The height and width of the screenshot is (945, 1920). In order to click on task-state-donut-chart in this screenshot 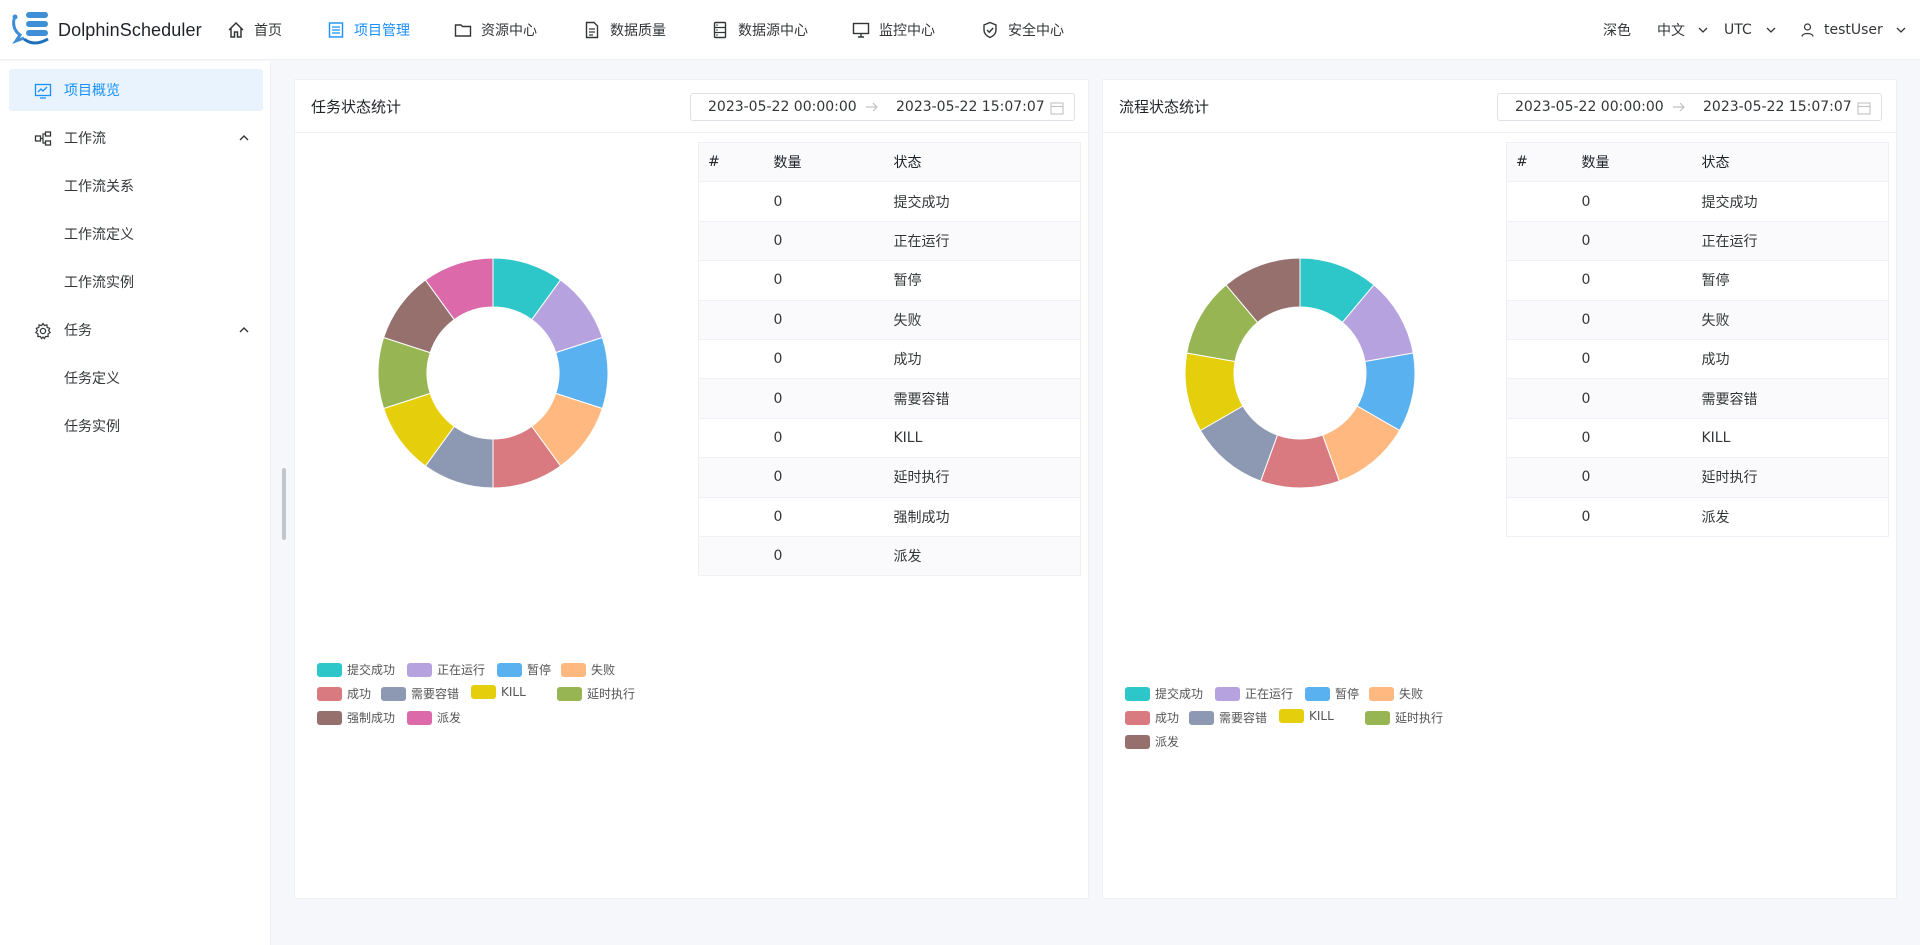, I will do `click(493, 373)`.